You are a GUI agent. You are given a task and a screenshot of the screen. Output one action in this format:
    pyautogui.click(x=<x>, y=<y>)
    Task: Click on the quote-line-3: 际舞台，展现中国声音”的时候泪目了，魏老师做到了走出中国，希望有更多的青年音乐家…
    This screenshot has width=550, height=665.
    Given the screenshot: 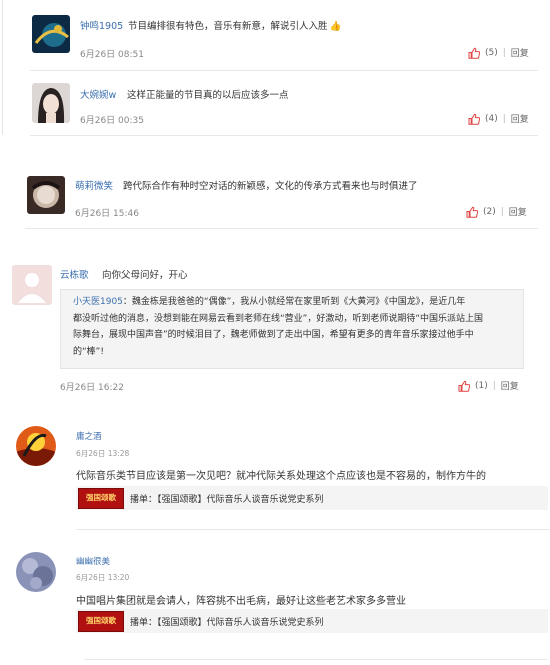 What is the action you would take?
    pyautogui.click(x=273, y=335)
    